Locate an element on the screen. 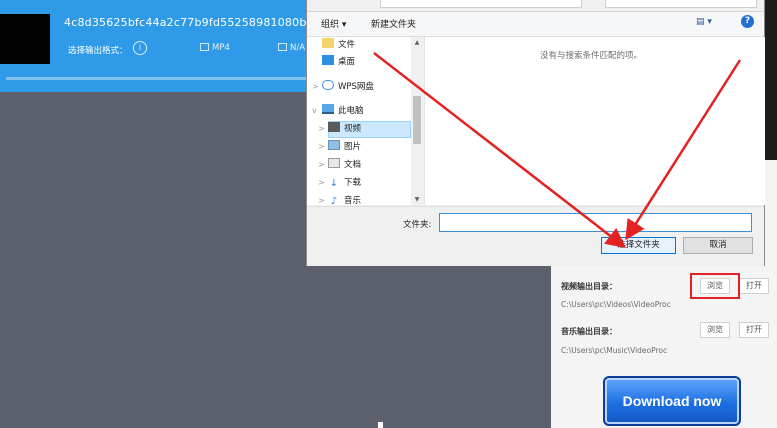 The height and width of the screenshot is (428, 777). mouse-cursor-icon is located at coordinates (380, 425).